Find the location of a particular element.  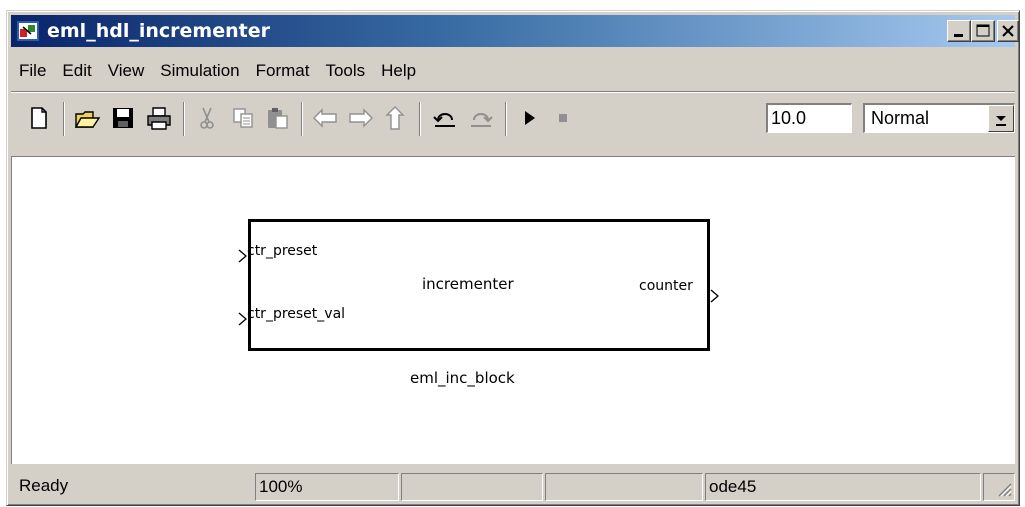

stop-simulation-button is located at coordinates (563, 118).